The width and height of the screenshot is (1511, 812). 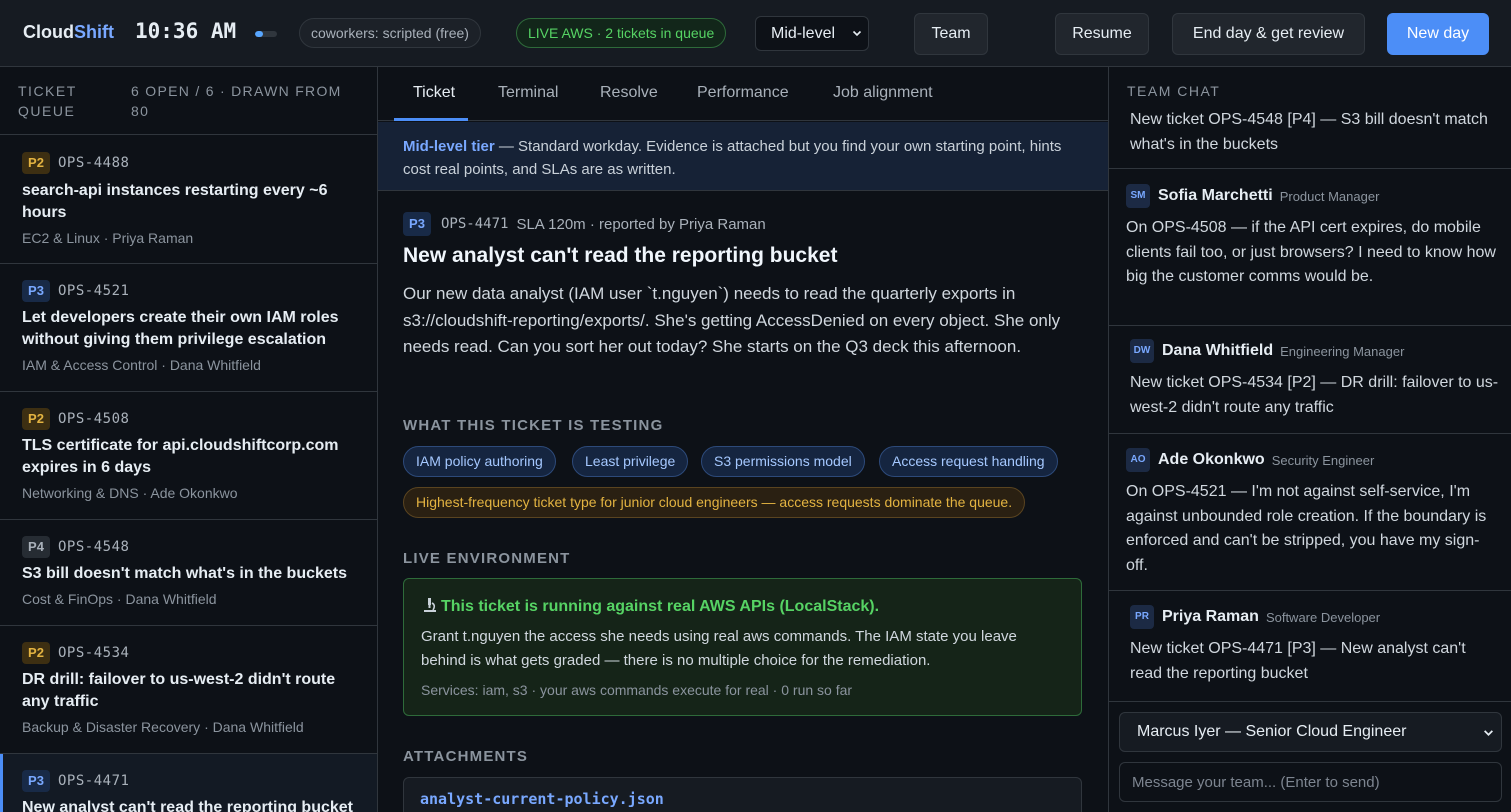 I want to click on testing-heading: WHAT THIS TICKET IS TESTING, so click(x=533, y=425).